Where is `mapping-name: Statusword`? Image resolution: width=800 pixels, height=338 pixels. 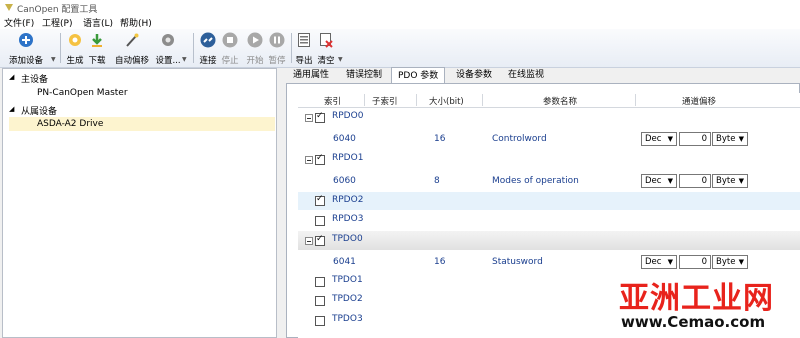 mapping-name: Statusword is located at coordinates (517, 262).